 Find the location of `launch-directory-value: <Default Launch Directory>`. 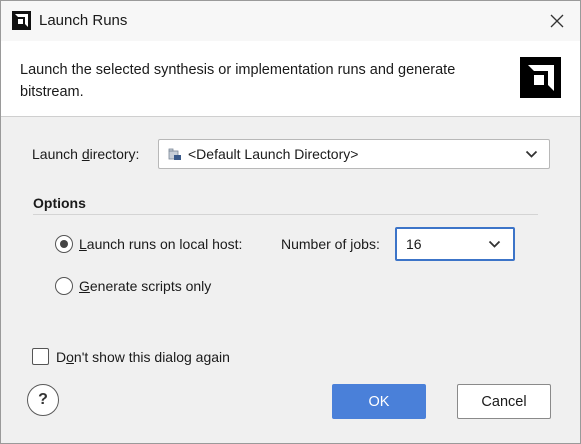

launch-directory-value: <Default Launch Directory> is located at coordinates (273, 154).